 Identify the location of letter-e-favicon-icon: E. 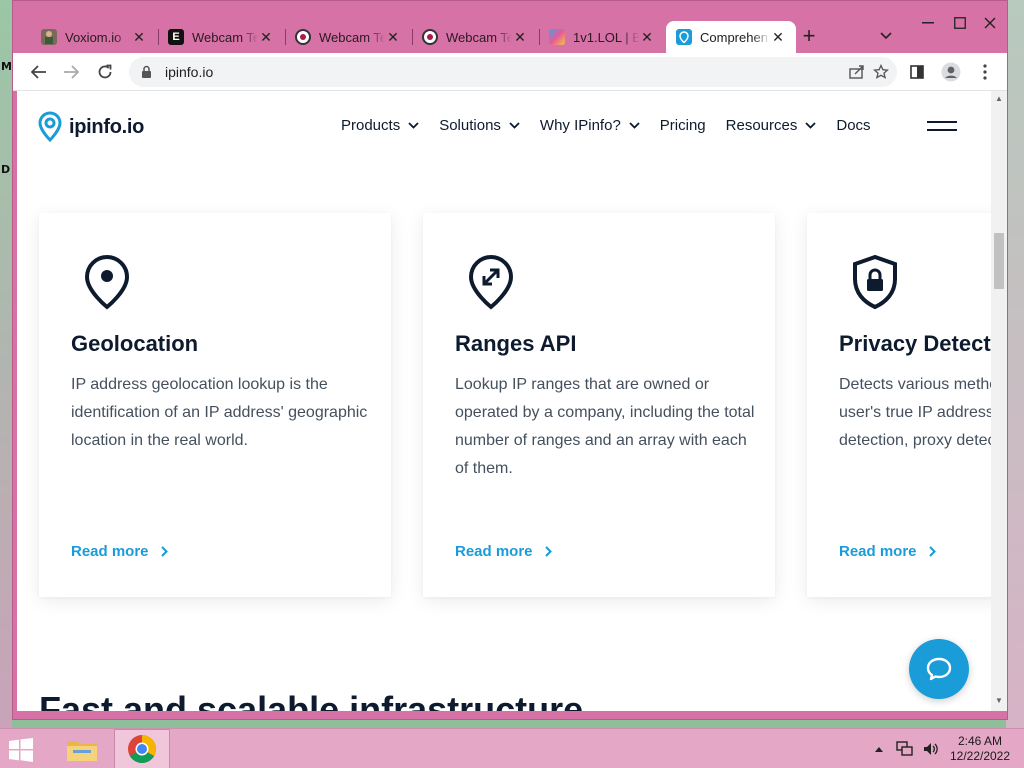
(176, 37).